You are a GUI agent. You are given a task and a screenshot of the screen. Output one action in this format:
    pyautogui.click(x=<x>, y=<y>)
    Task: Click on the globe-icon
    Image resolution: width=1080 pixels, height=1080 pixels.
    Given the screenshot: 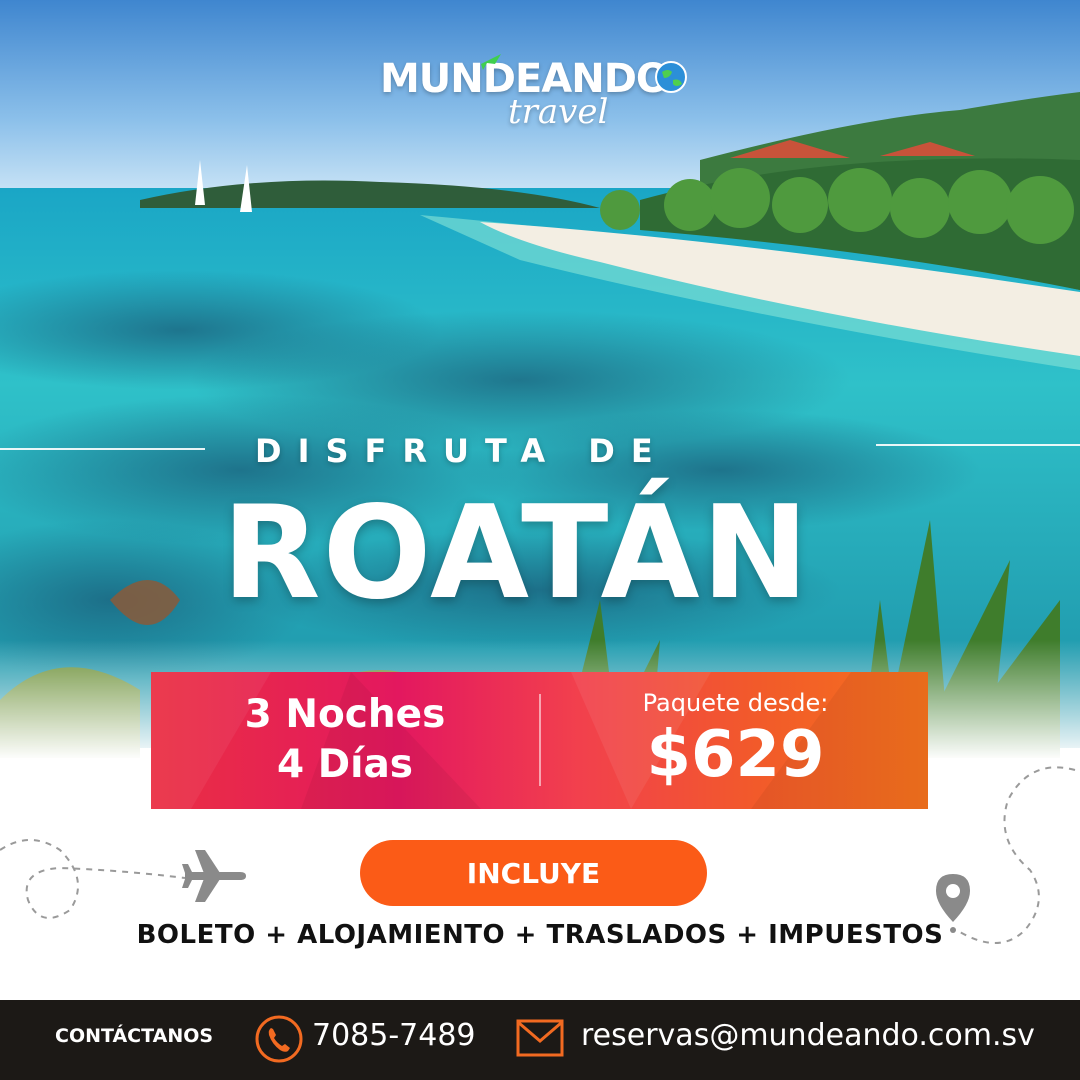 What is the action you would take?
    pyautogui.click(x=671, y=77)
    